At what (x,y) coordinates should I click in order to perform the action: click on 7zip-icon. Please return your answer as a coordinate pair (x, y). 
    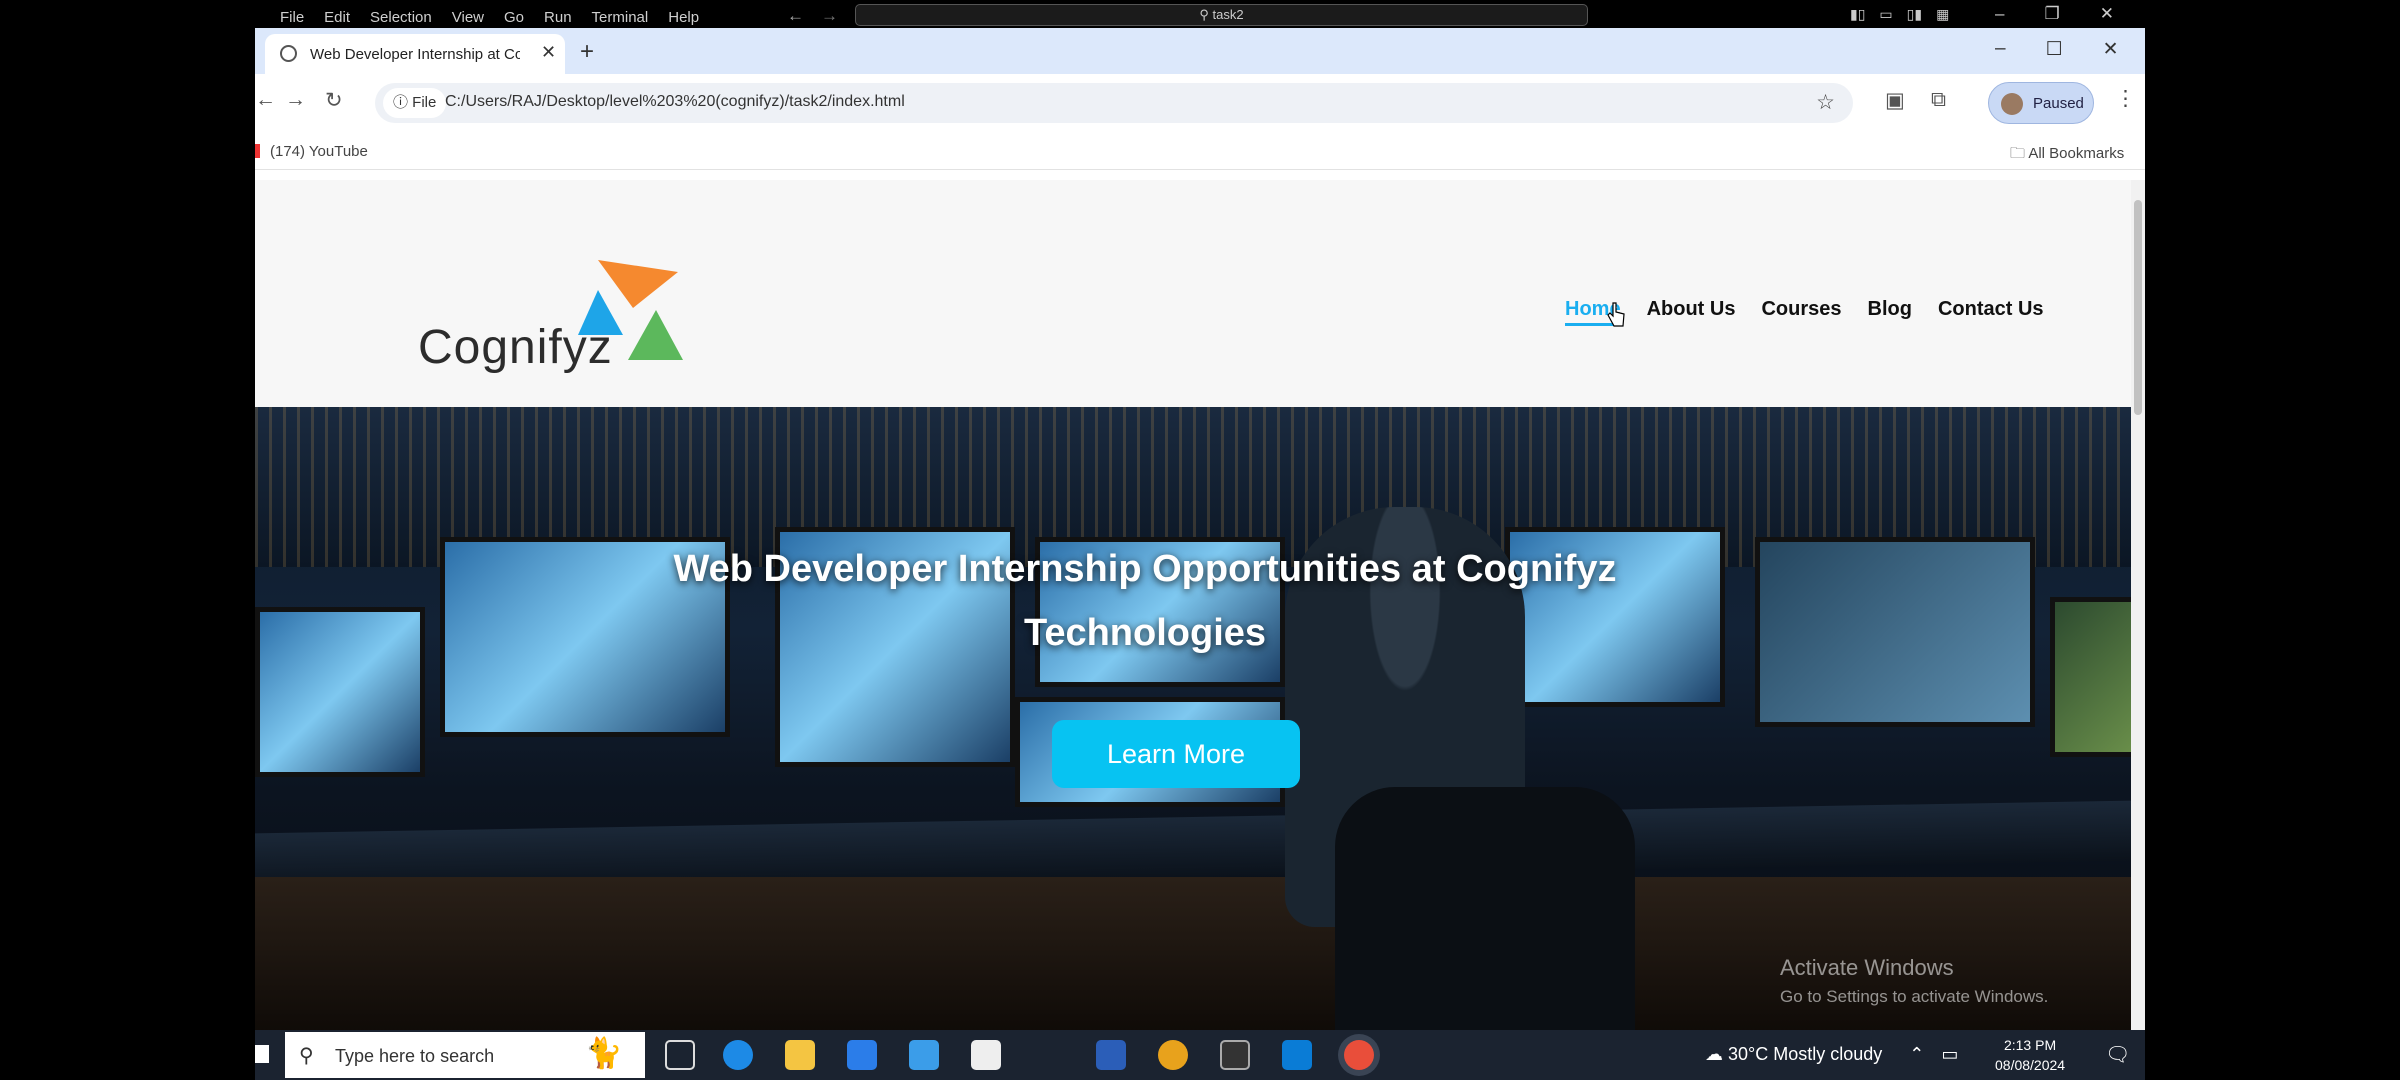
    Looking at the image, I should click on (986, 1055).